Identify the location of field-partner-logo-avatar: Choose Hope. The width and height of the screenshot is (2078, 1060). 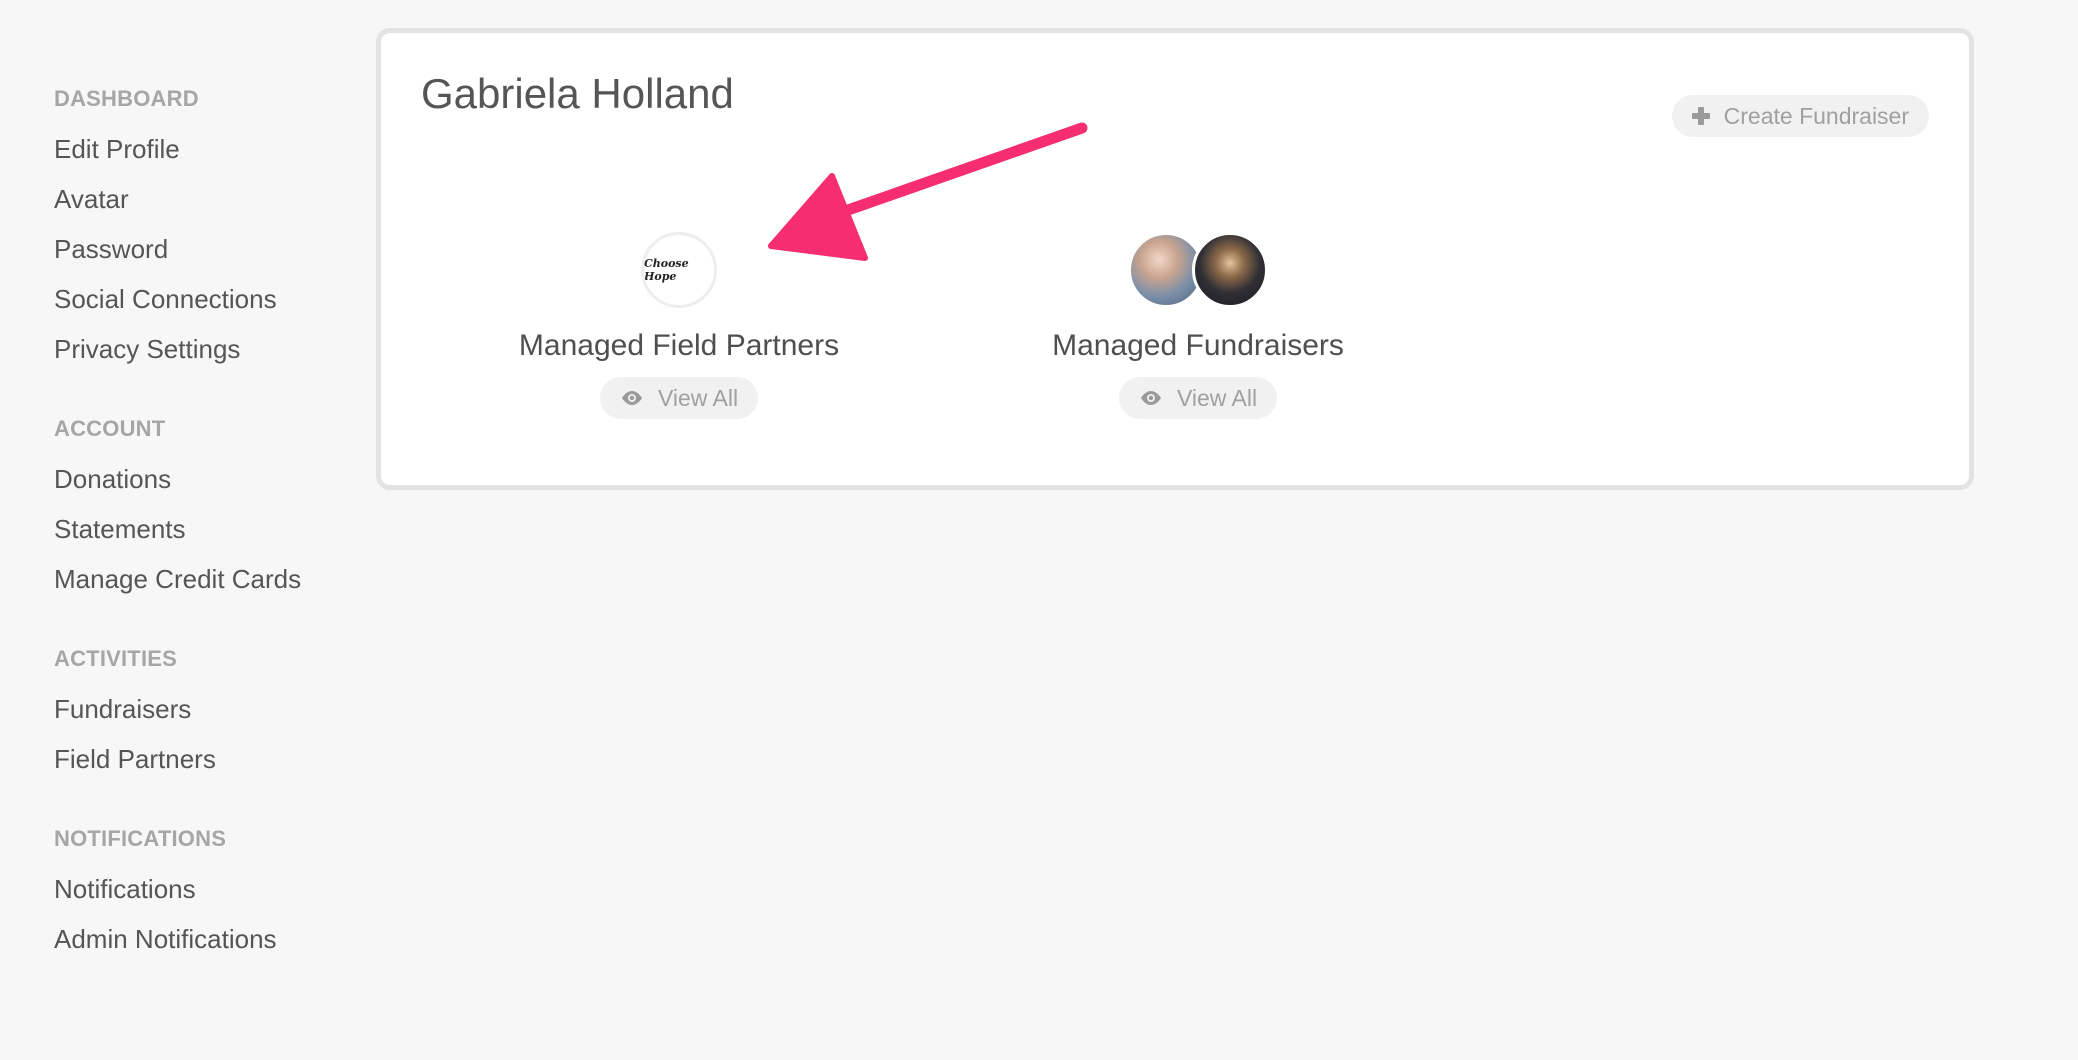
(679, 270).